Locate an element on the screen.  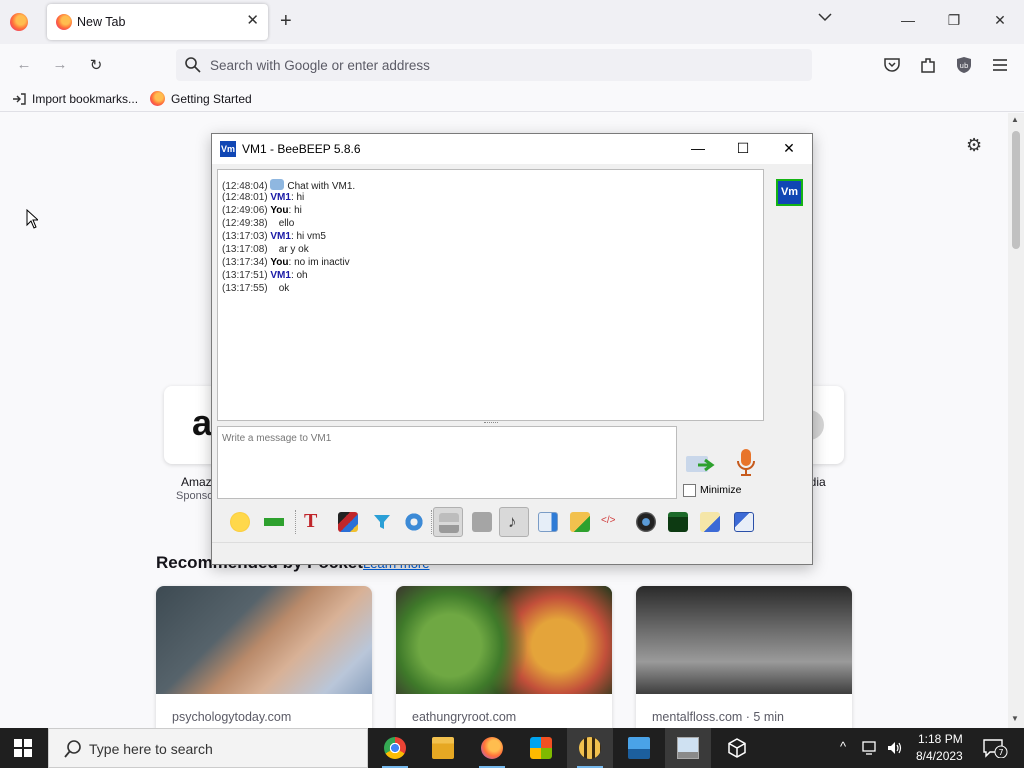
pocket-card: eathungryroot.com is located at coordinates (504, 657).